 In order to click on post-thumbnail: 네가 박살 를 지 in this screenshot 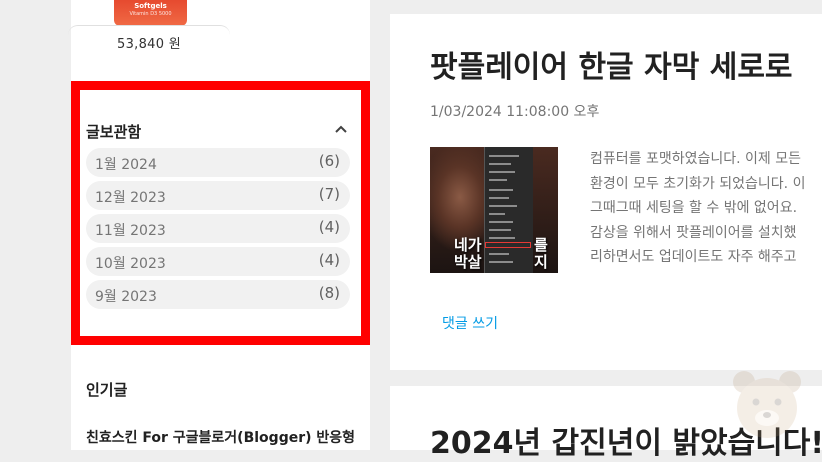, I will do `click(494, 210)`.